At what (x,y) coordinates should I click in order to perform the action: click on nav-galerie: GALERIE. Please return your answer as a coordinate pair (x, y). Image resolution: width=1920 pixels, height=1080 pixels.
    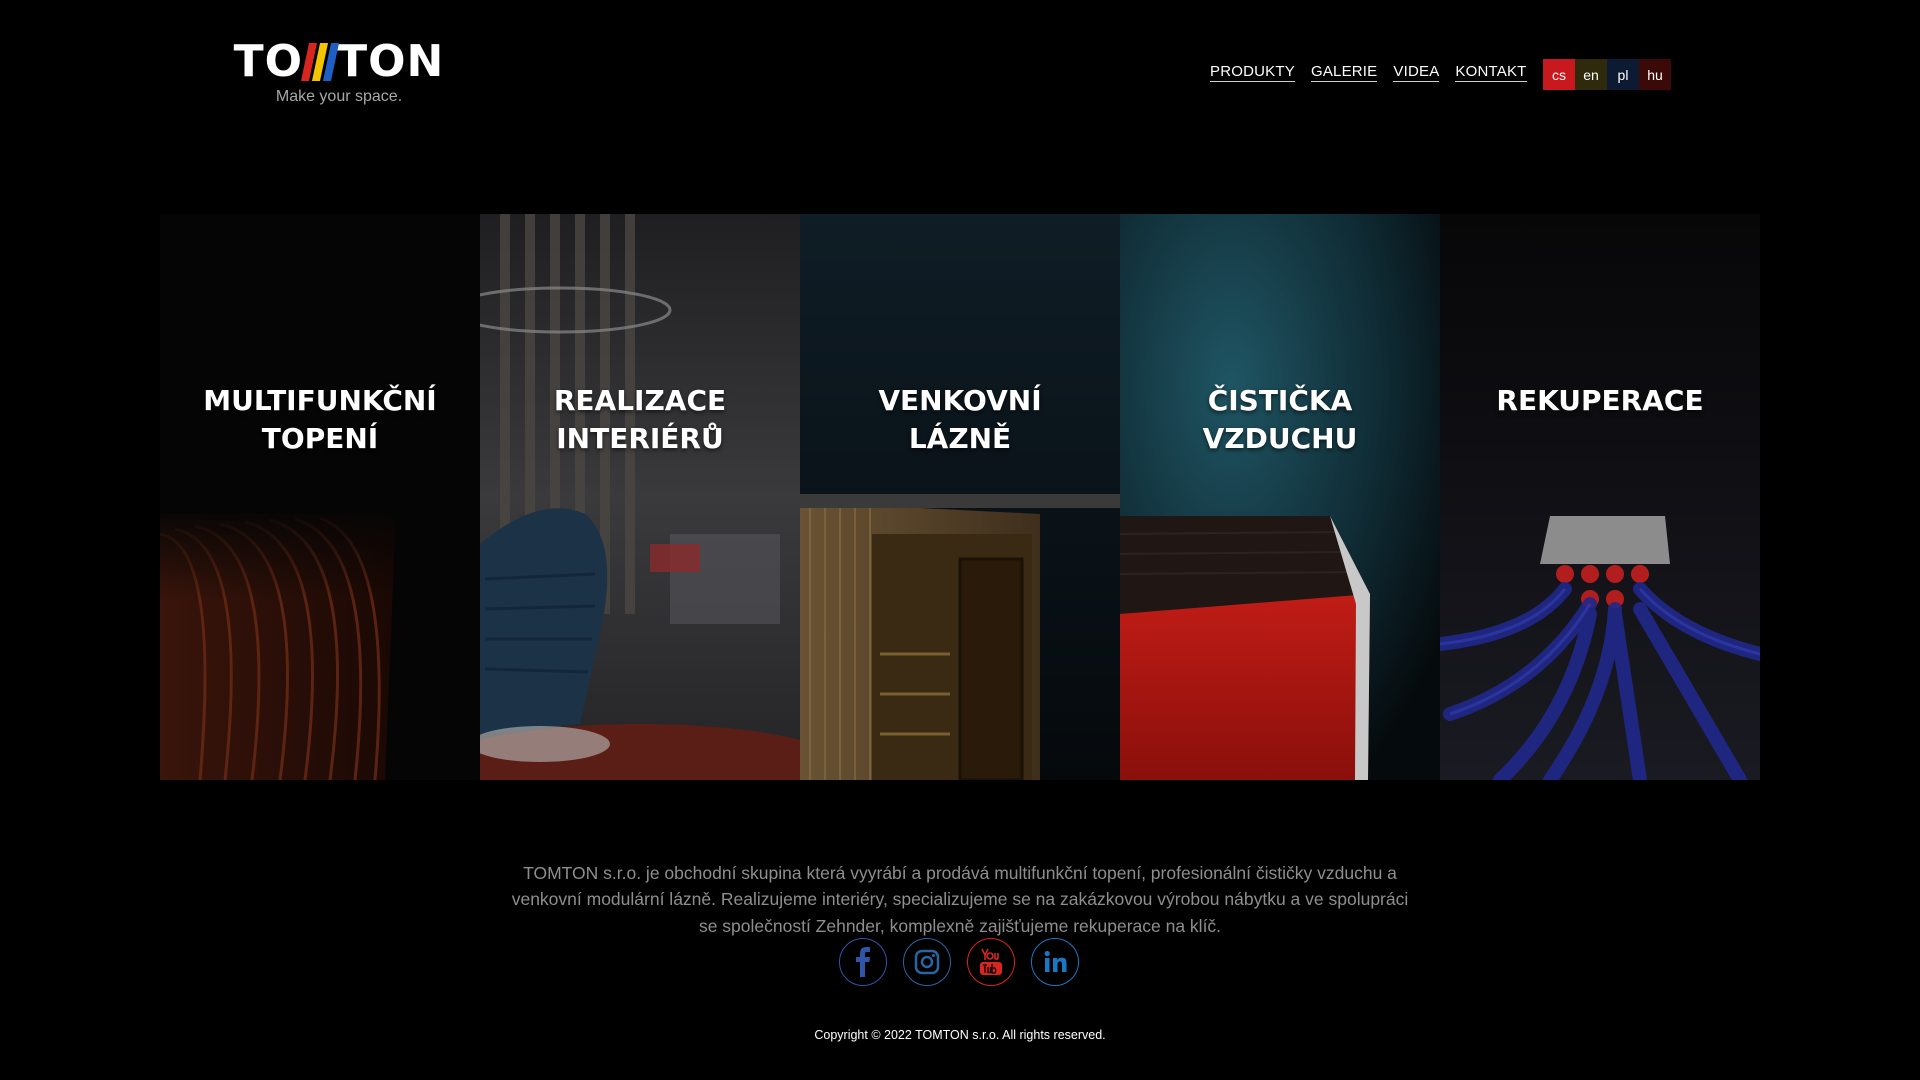
    Looking at the image, I should click on (1344, 72).